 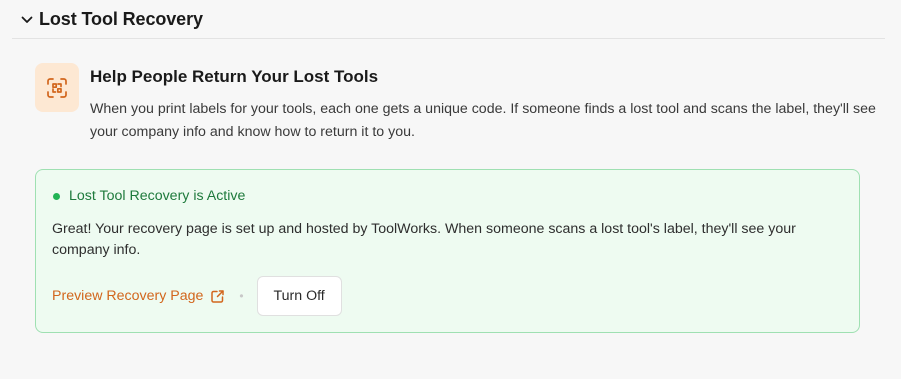 What do you see at coordinates (217, 296) in the screenshot?
I see `external-link-icon` at bounding box center [217, 296].